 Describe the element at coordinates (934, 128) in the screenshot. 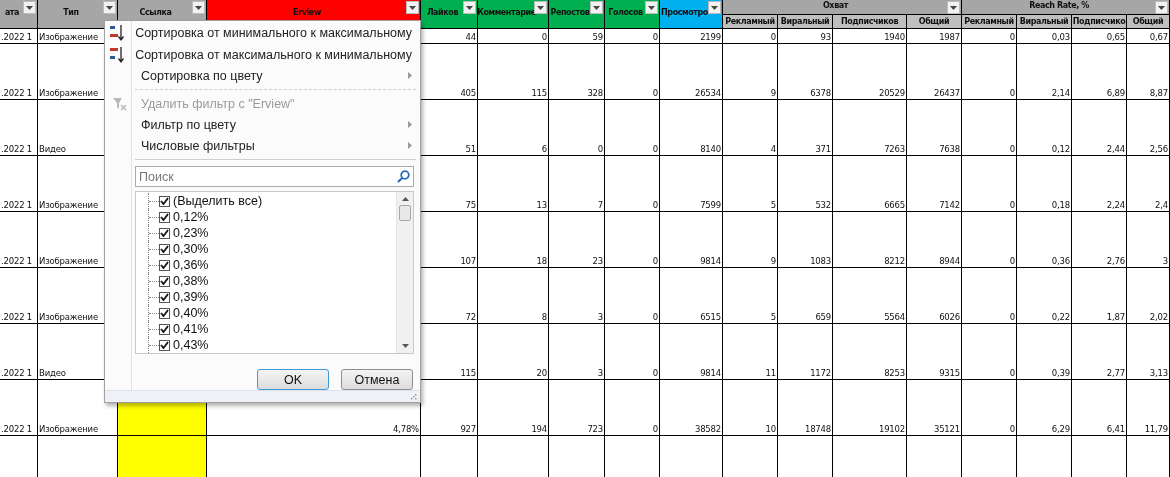

I see `table-cell: 7638` at that location.